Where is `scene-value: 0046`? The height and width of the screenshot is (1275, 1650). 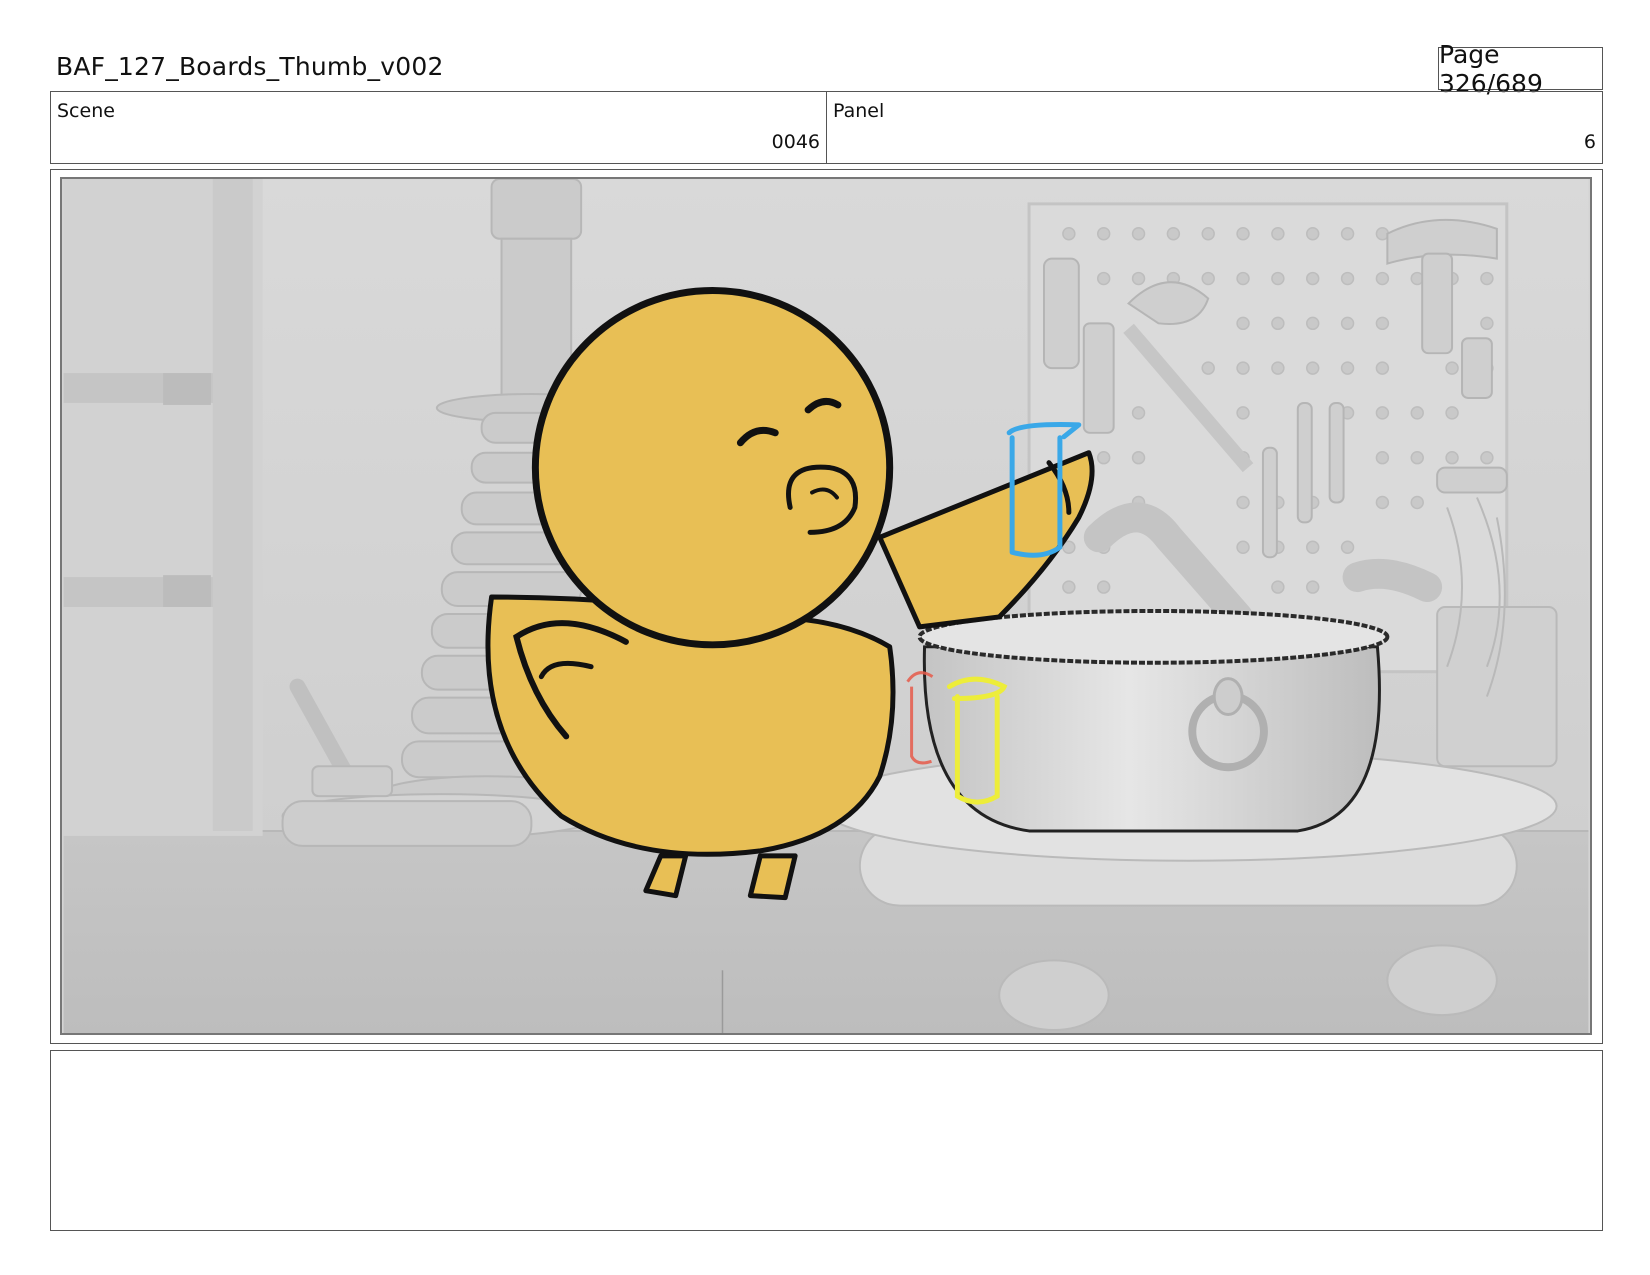
scene-value: 0046 is located at coordinates (795, 142).